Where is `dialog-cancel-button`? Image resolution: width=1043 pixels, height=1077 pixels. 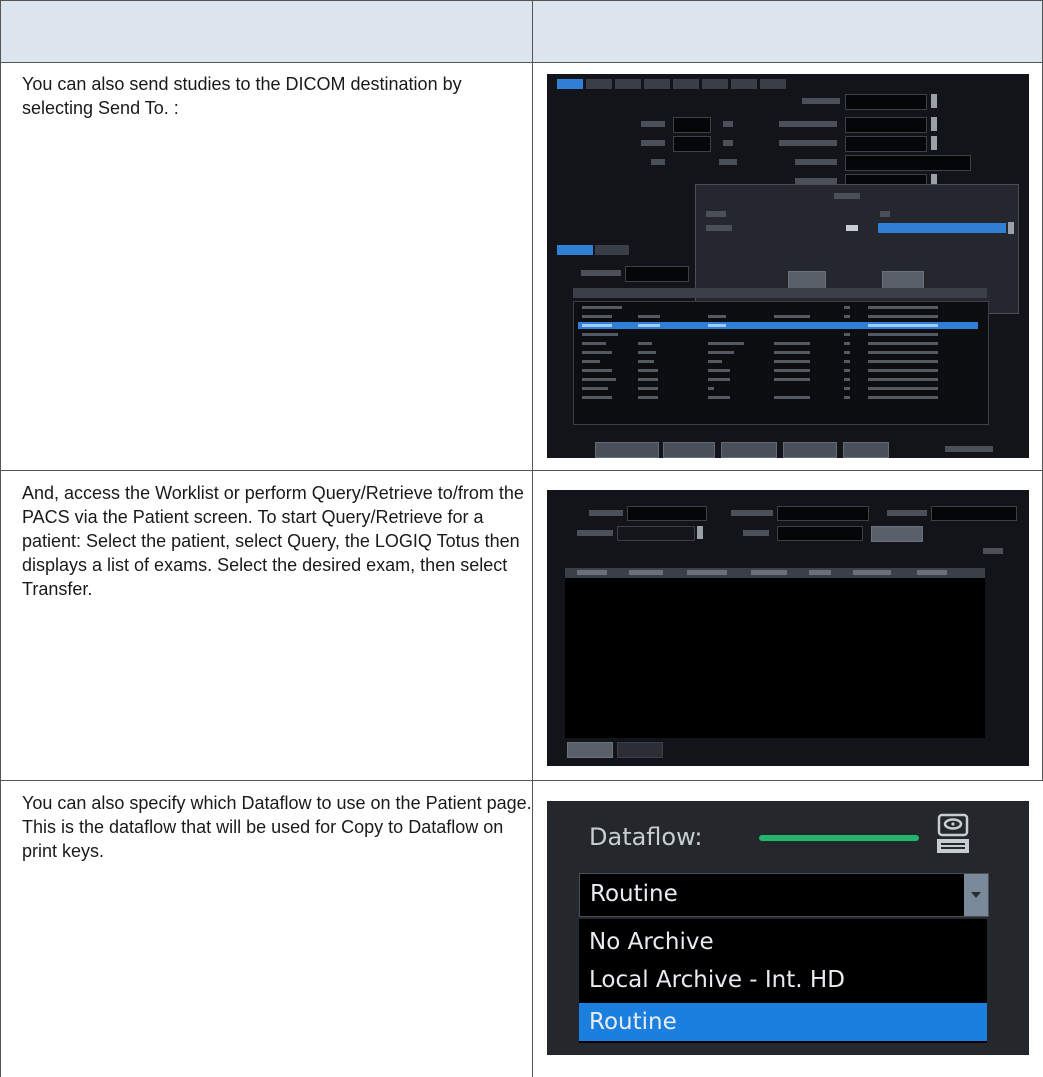
dialog-cancel-button is located at coordinates (807, 280).